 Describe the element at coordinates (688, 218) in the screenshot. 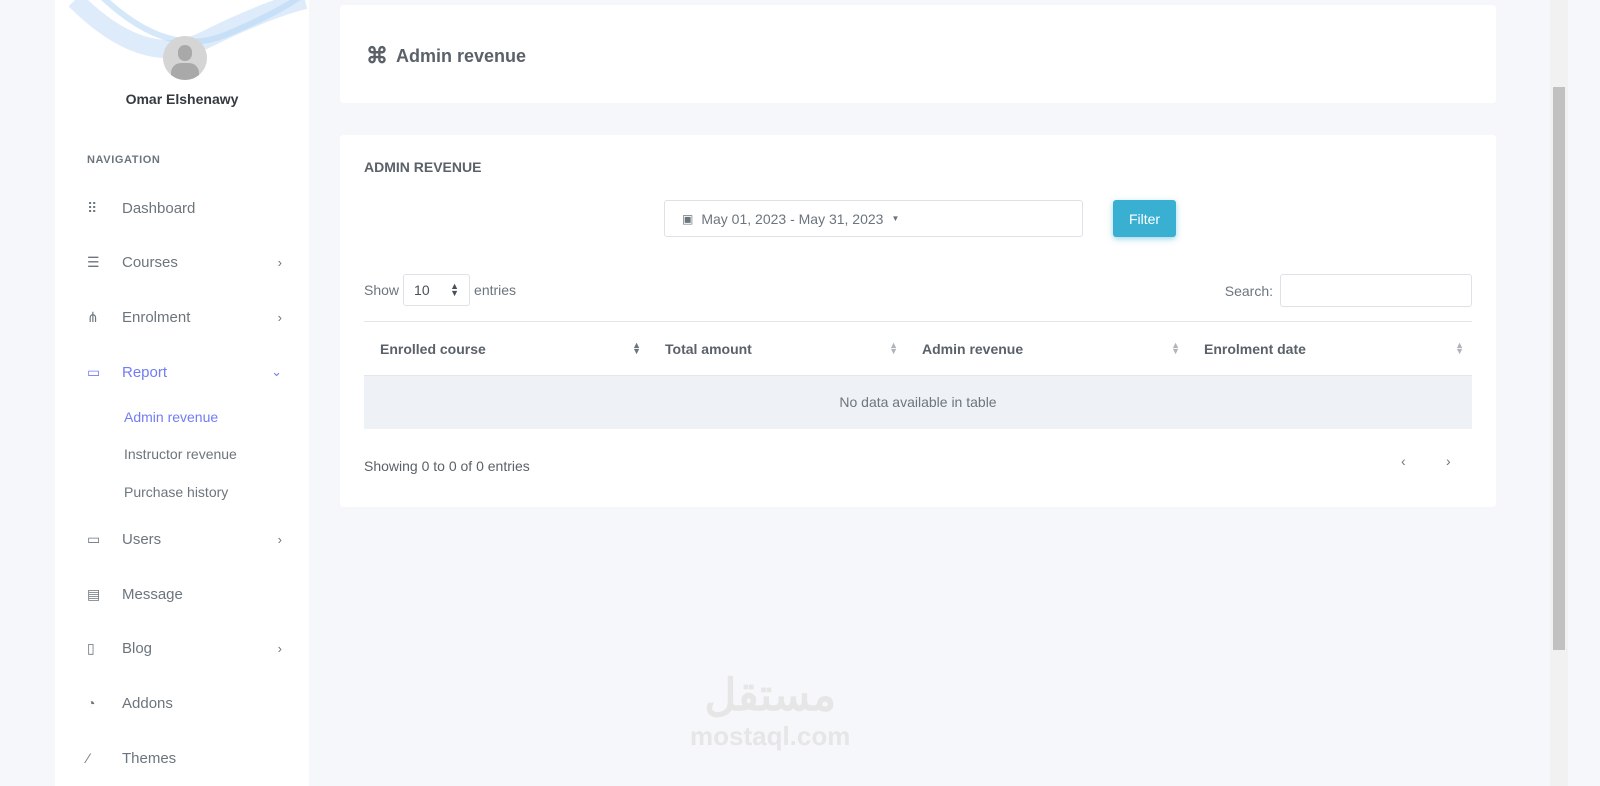

I see `calendar-icon: ▣` at that location.